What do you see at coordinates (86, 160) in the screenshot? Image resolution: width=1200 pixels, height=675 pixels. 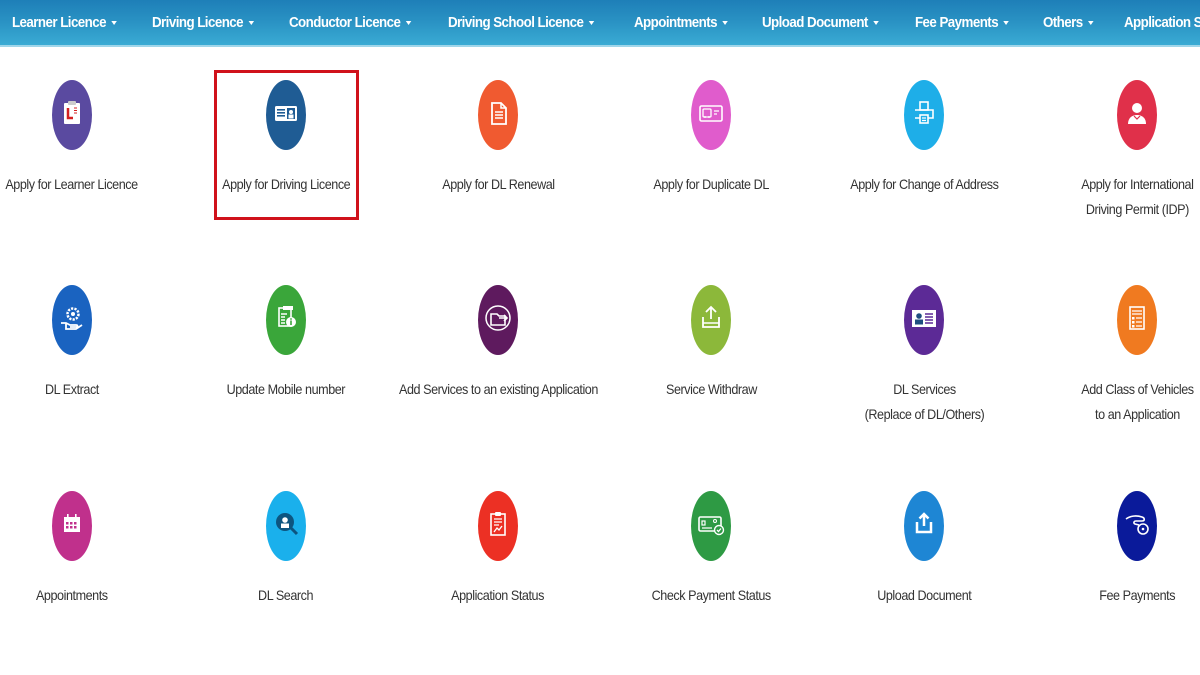 I see `service-tile: Apply for Learner Licence` at bounding box center [86, 160].